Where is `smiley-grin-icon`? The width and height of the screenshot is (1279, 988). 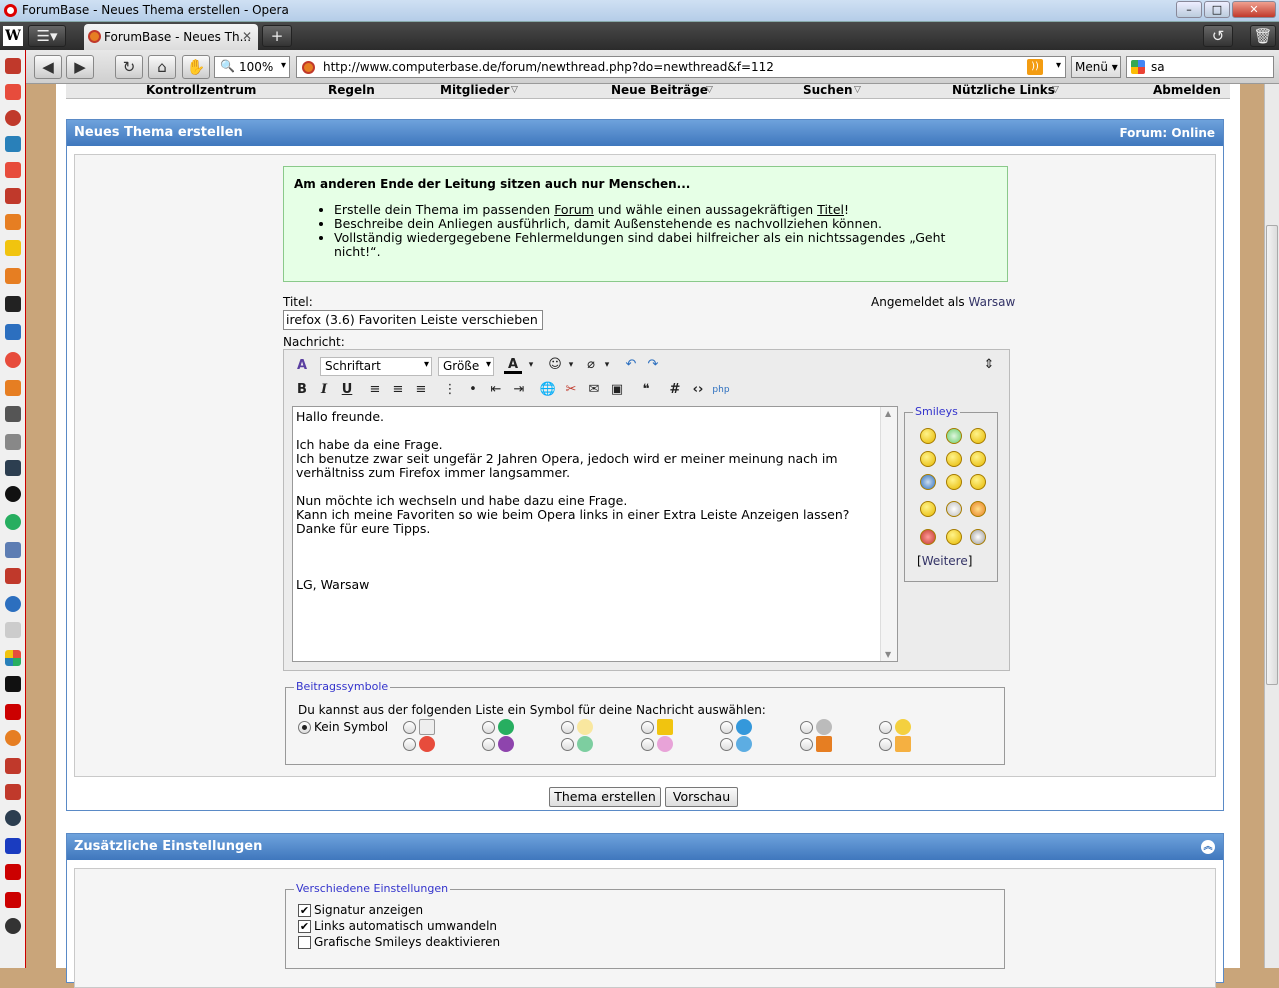
smiley-grin-icon is located at coordinates (954, 436).